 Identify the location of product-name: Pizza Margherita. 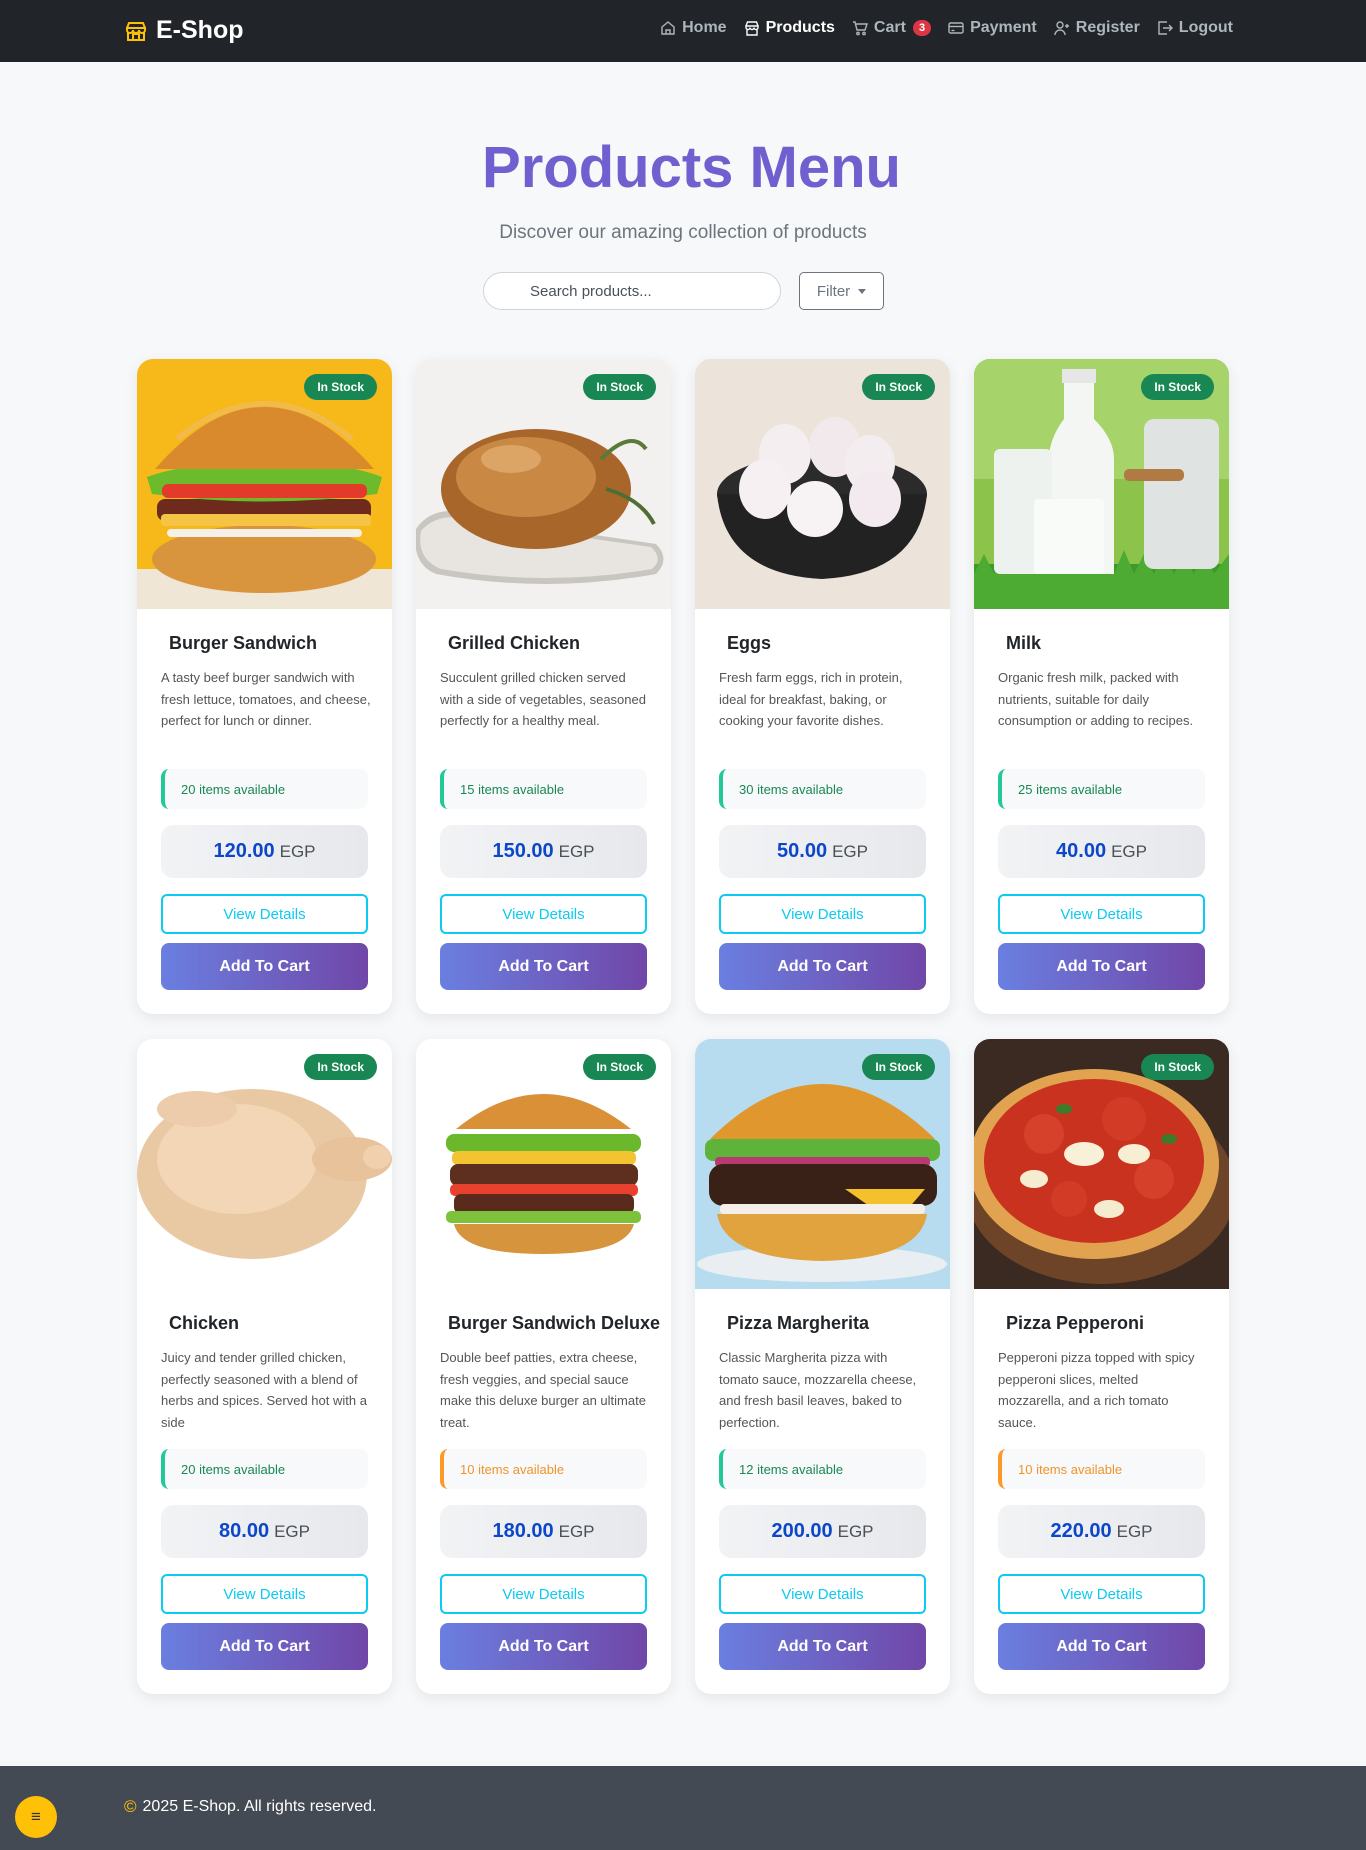
(798, 1323).